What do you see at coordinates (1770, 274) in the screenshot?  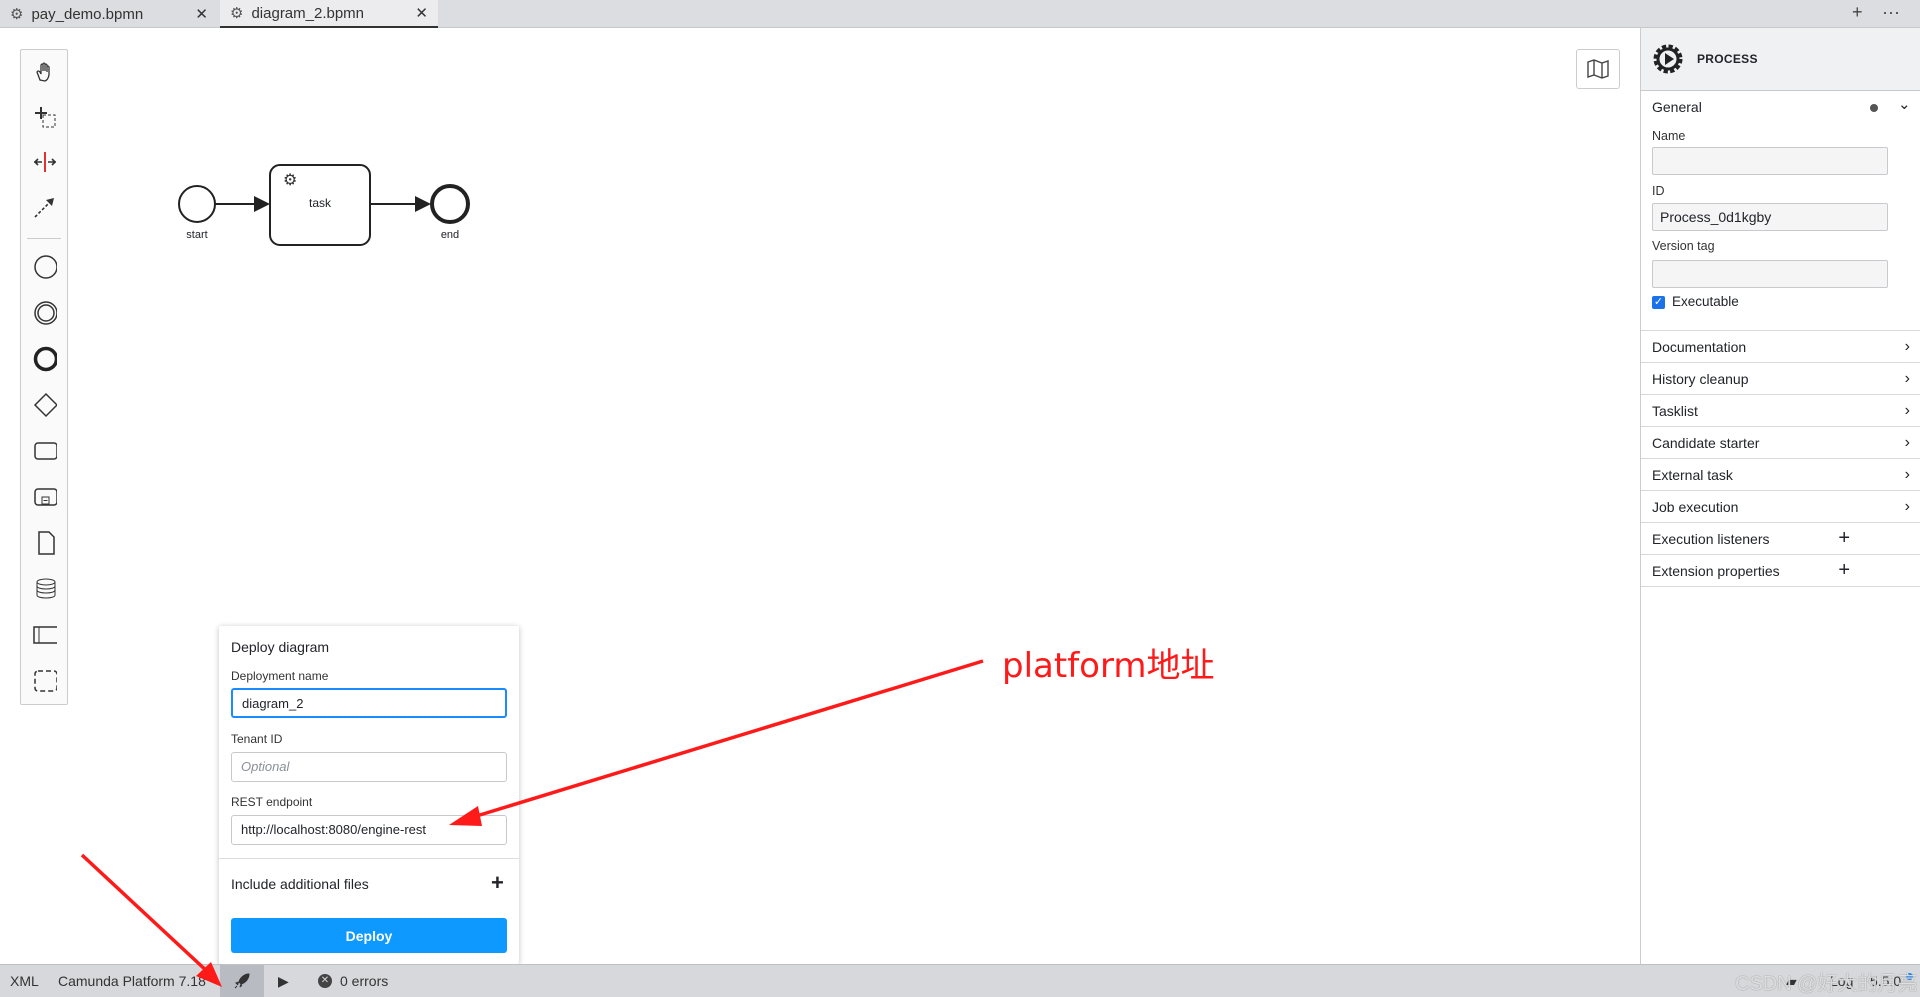 I see `version-tag-input` at bounding box center [1770, 274].